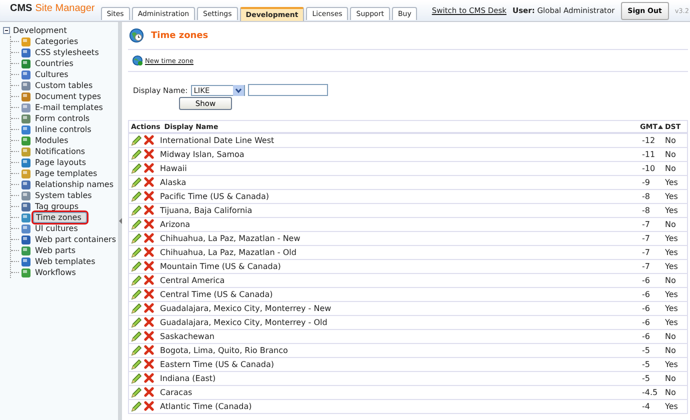  What do you see at coordinates (646, 322) in the screenshot?
I see `table-cell-text: -6` at bounding box center [646, 322].